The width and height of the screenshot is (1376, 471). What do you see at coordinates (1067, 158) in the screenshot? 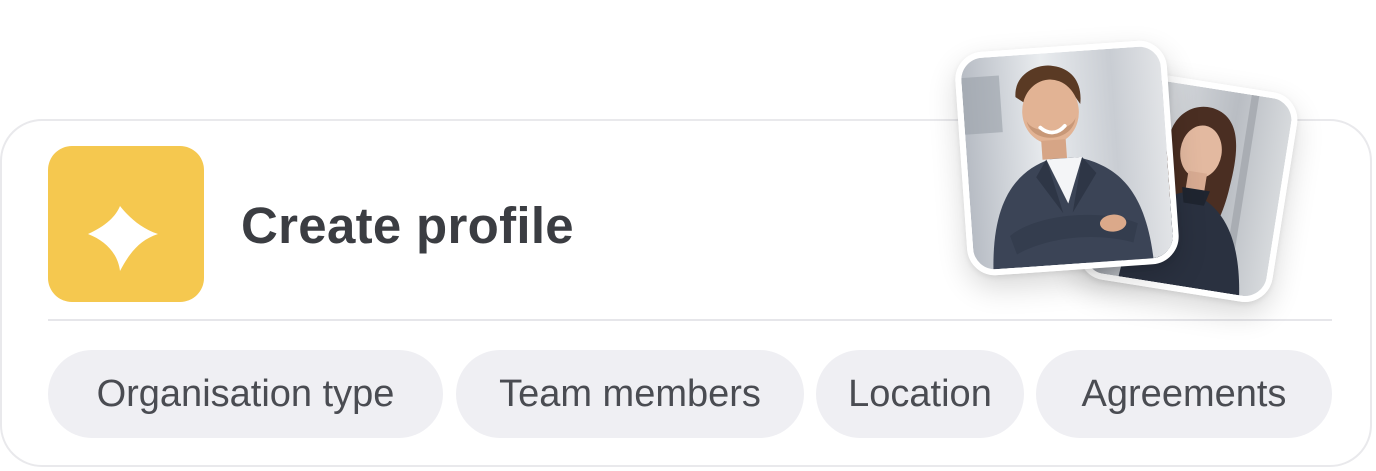
I see `team-member-photo-man` at bounding box center [1067, 158].